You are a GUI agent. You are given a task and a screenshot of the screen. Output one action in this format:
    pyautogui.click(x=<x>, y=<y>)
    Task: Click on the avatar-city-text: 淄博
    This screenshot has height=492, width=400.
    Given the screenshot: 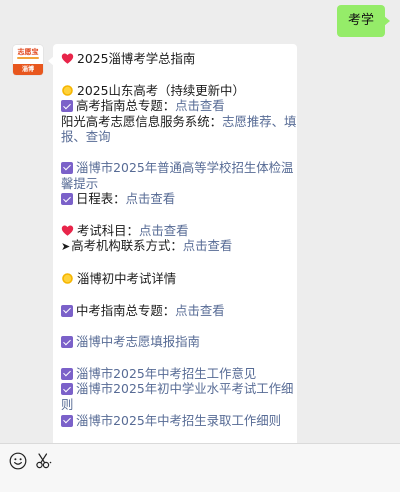 What is the action you would take?
    pyautogui.click(x=28, y=69)
    